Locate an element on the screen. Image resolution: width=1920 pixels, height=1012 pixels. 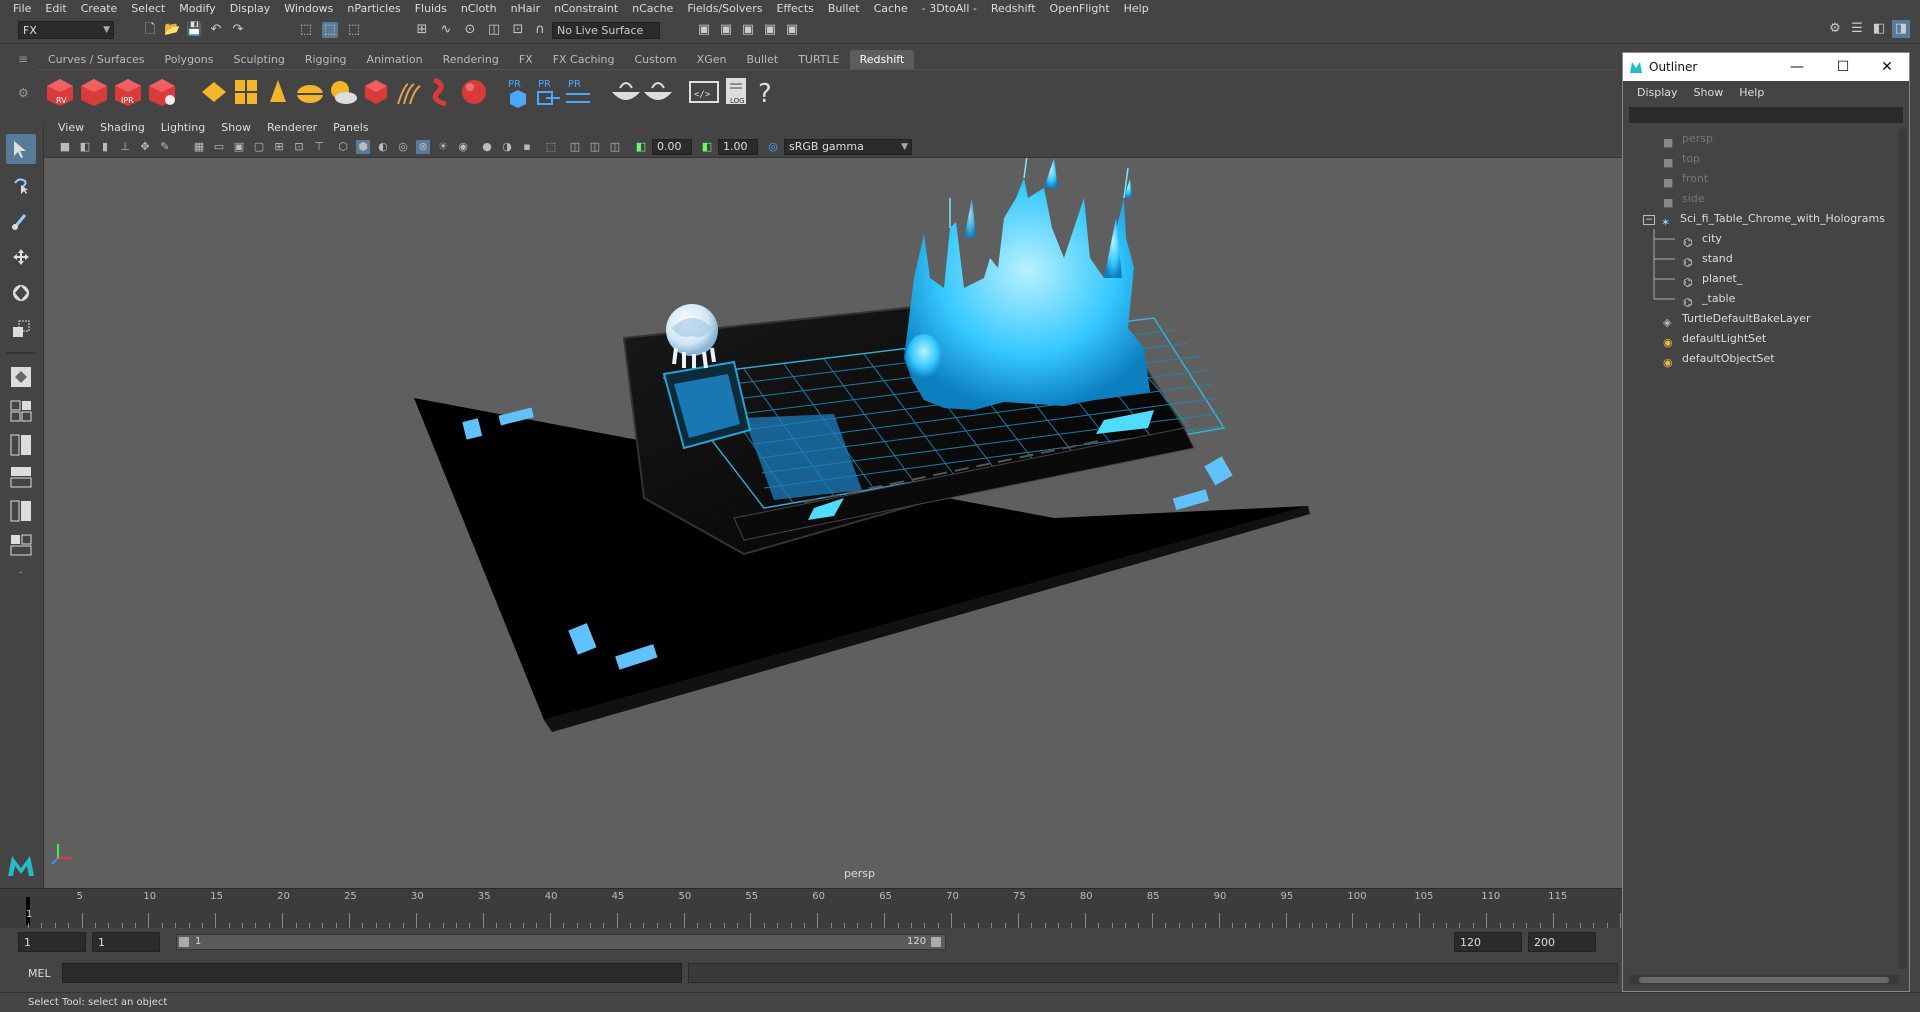
animation-end-field: 200 is located at coordinates (1562, 942).